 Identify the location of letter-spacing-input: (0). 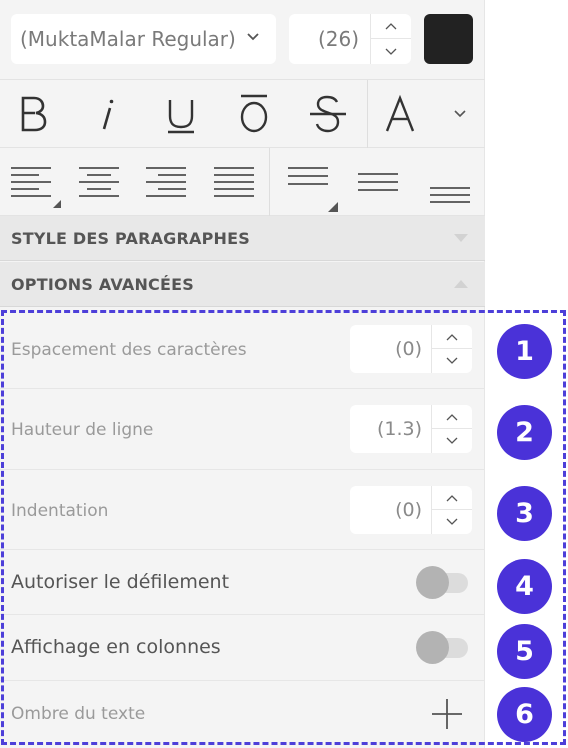
(411, 349).